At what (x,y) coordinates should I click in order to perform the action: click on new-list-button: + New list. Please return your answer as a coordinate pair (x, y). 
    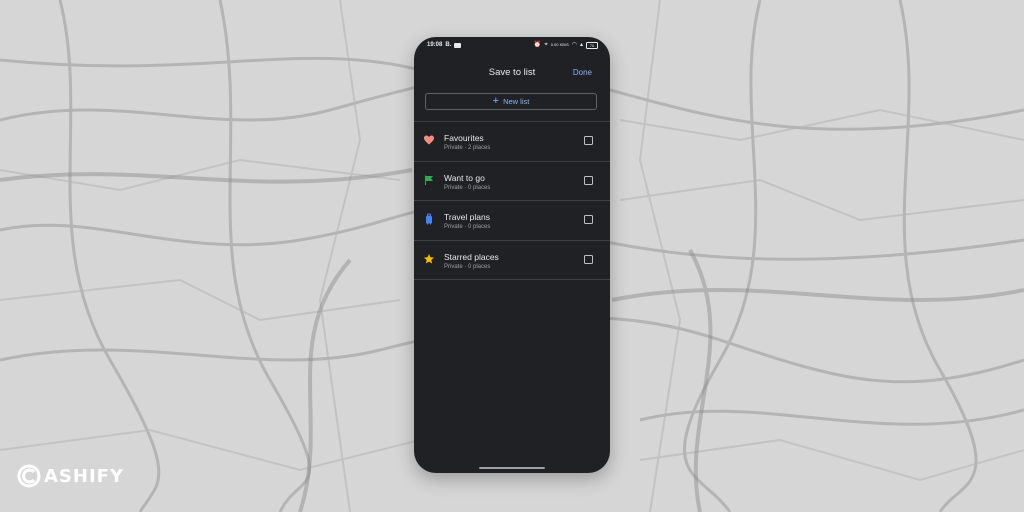
    Looking at the image, I should click on (511, 101).